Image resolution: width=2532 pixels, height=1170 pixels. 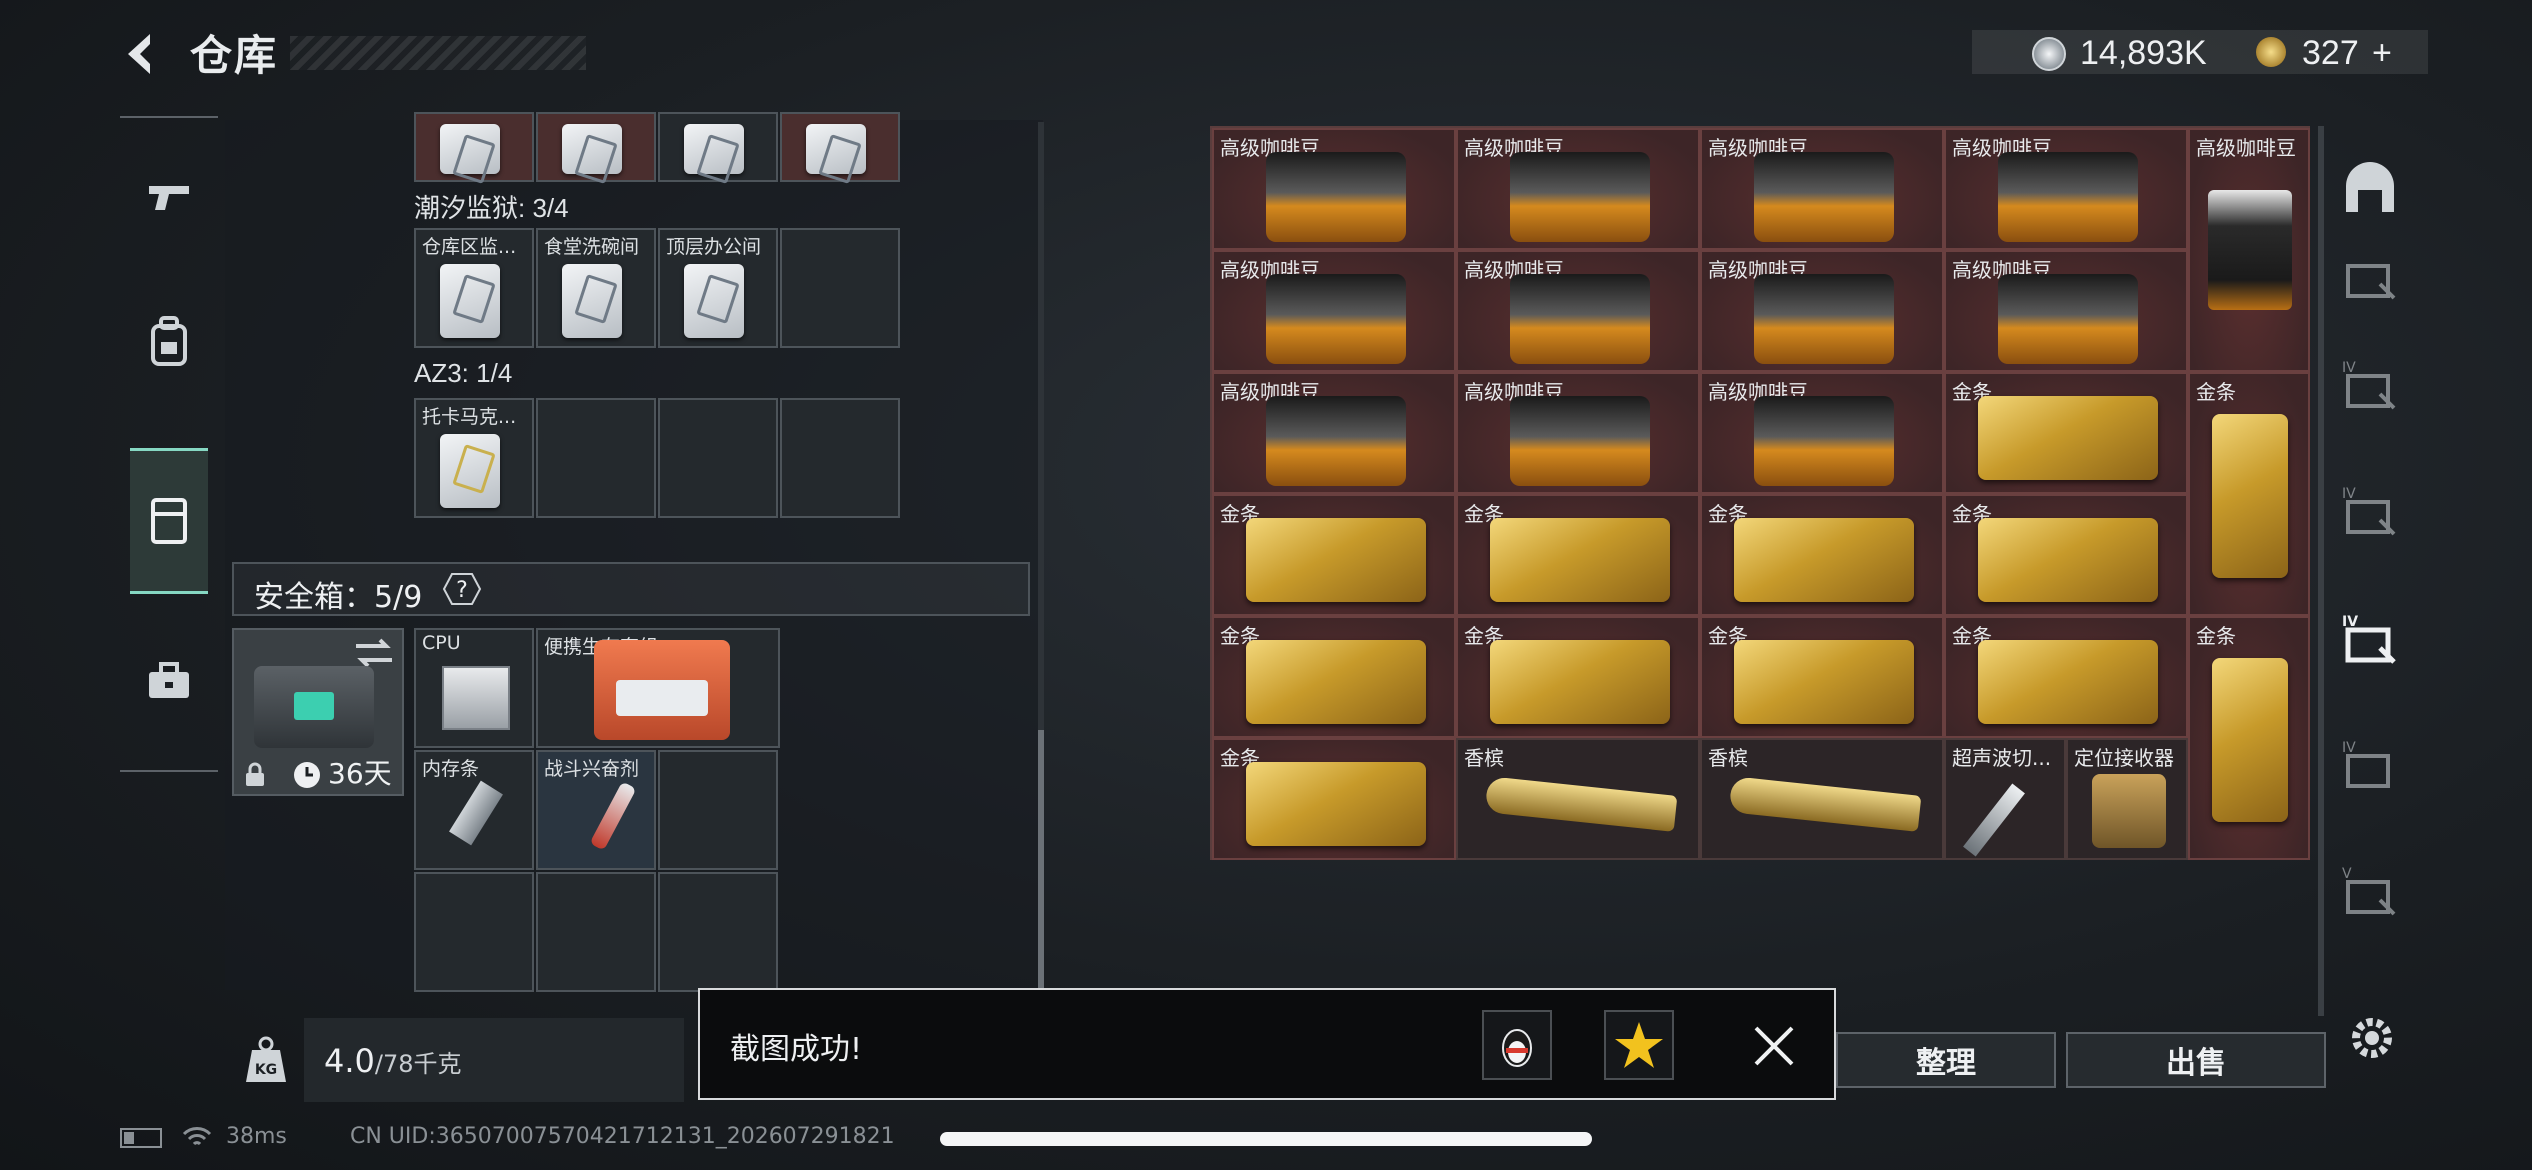 I want to click on safe-slot-ram: 内存条, so click(x=474, y=810).